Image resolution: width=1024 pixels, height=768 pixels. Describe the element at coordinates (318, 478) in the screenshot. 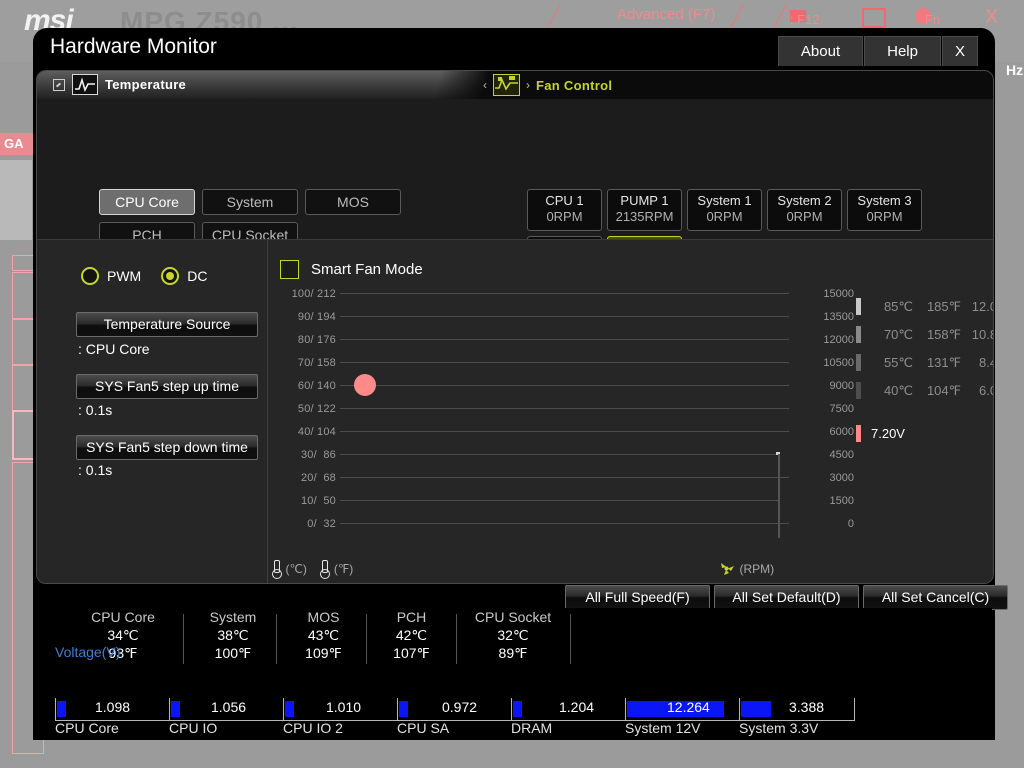

I see `y-tick-left: 20/ 68` at that location.